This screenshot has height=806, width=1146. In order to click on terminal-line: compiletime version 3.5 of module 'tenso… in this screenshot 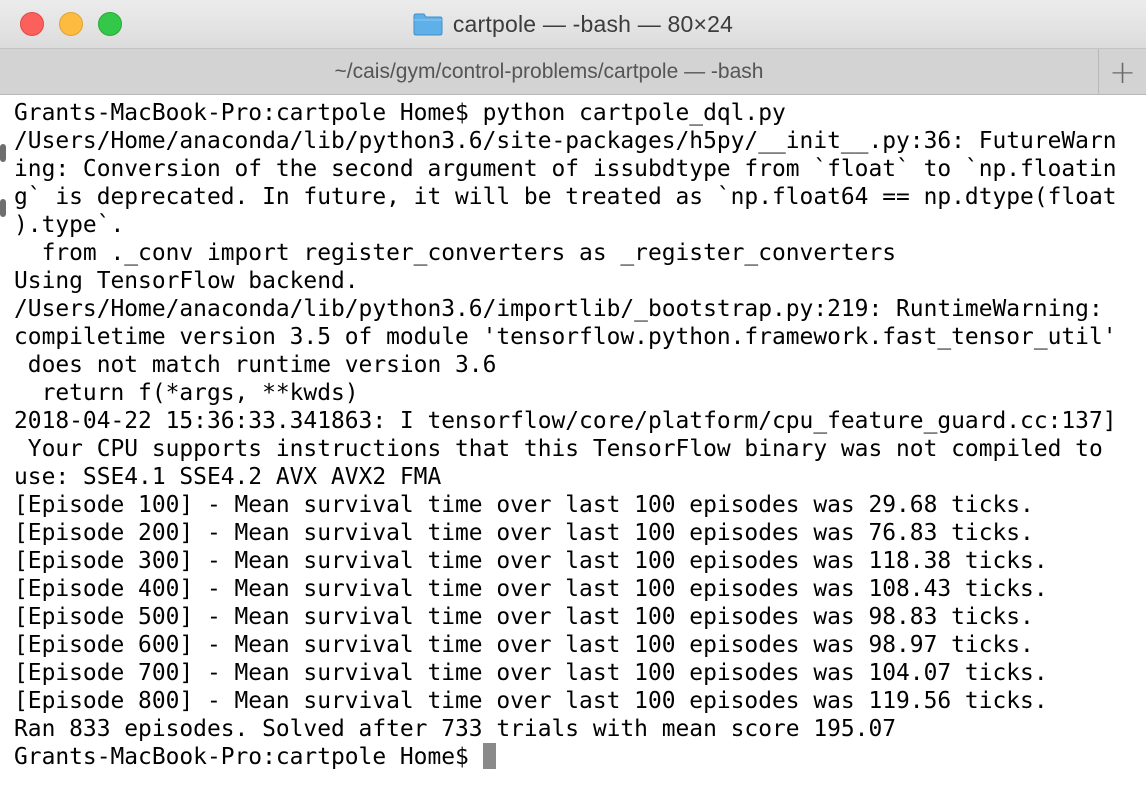, I will do `click(565, 337)`.